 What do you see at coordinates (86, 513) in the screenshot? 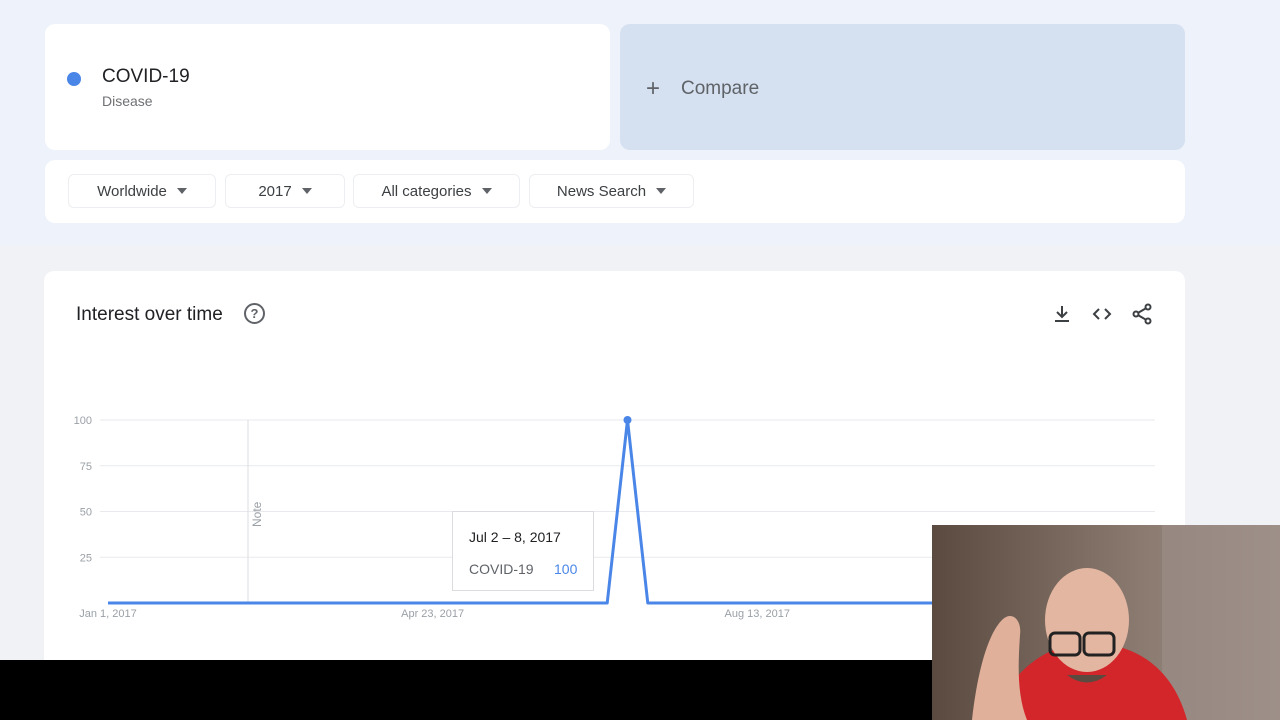
I see `y-tick-label: 50` at bounding box center [86, 513].